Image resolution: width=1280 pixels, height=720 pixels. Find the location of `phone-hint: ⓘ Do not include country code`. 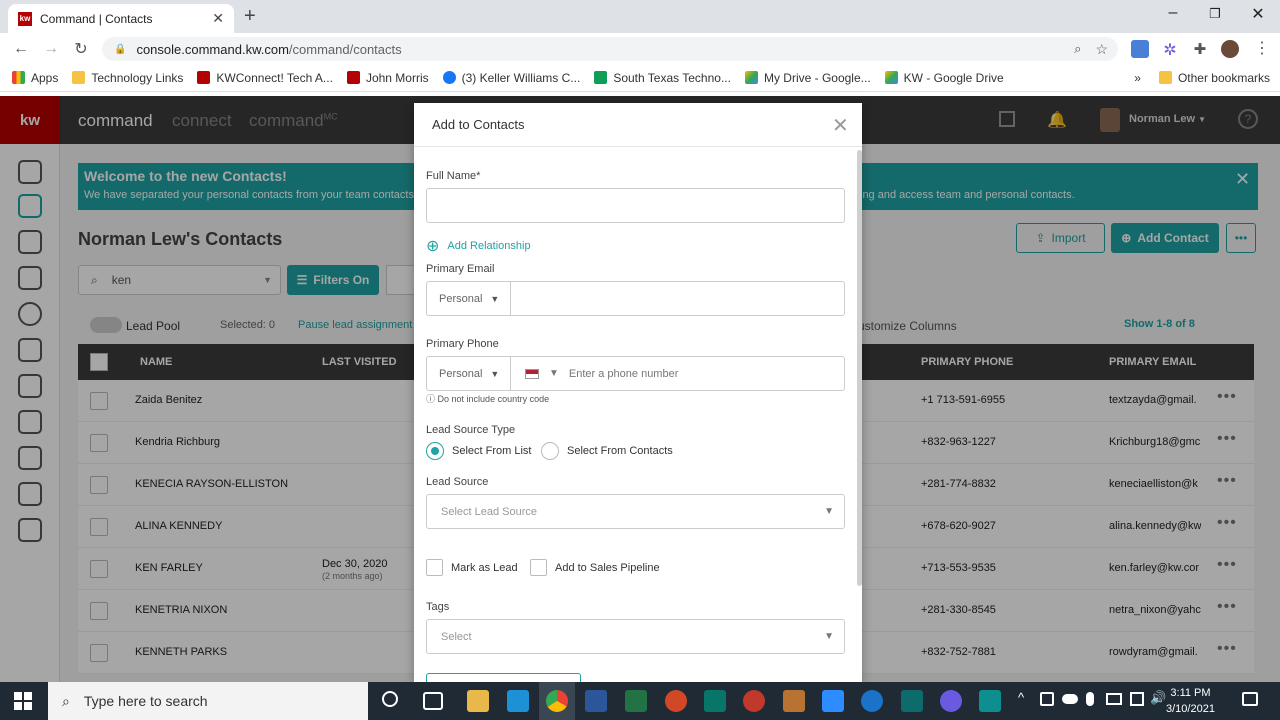

phone-hint: ⓘ Do not include country code is located at coordinates (488, 399).